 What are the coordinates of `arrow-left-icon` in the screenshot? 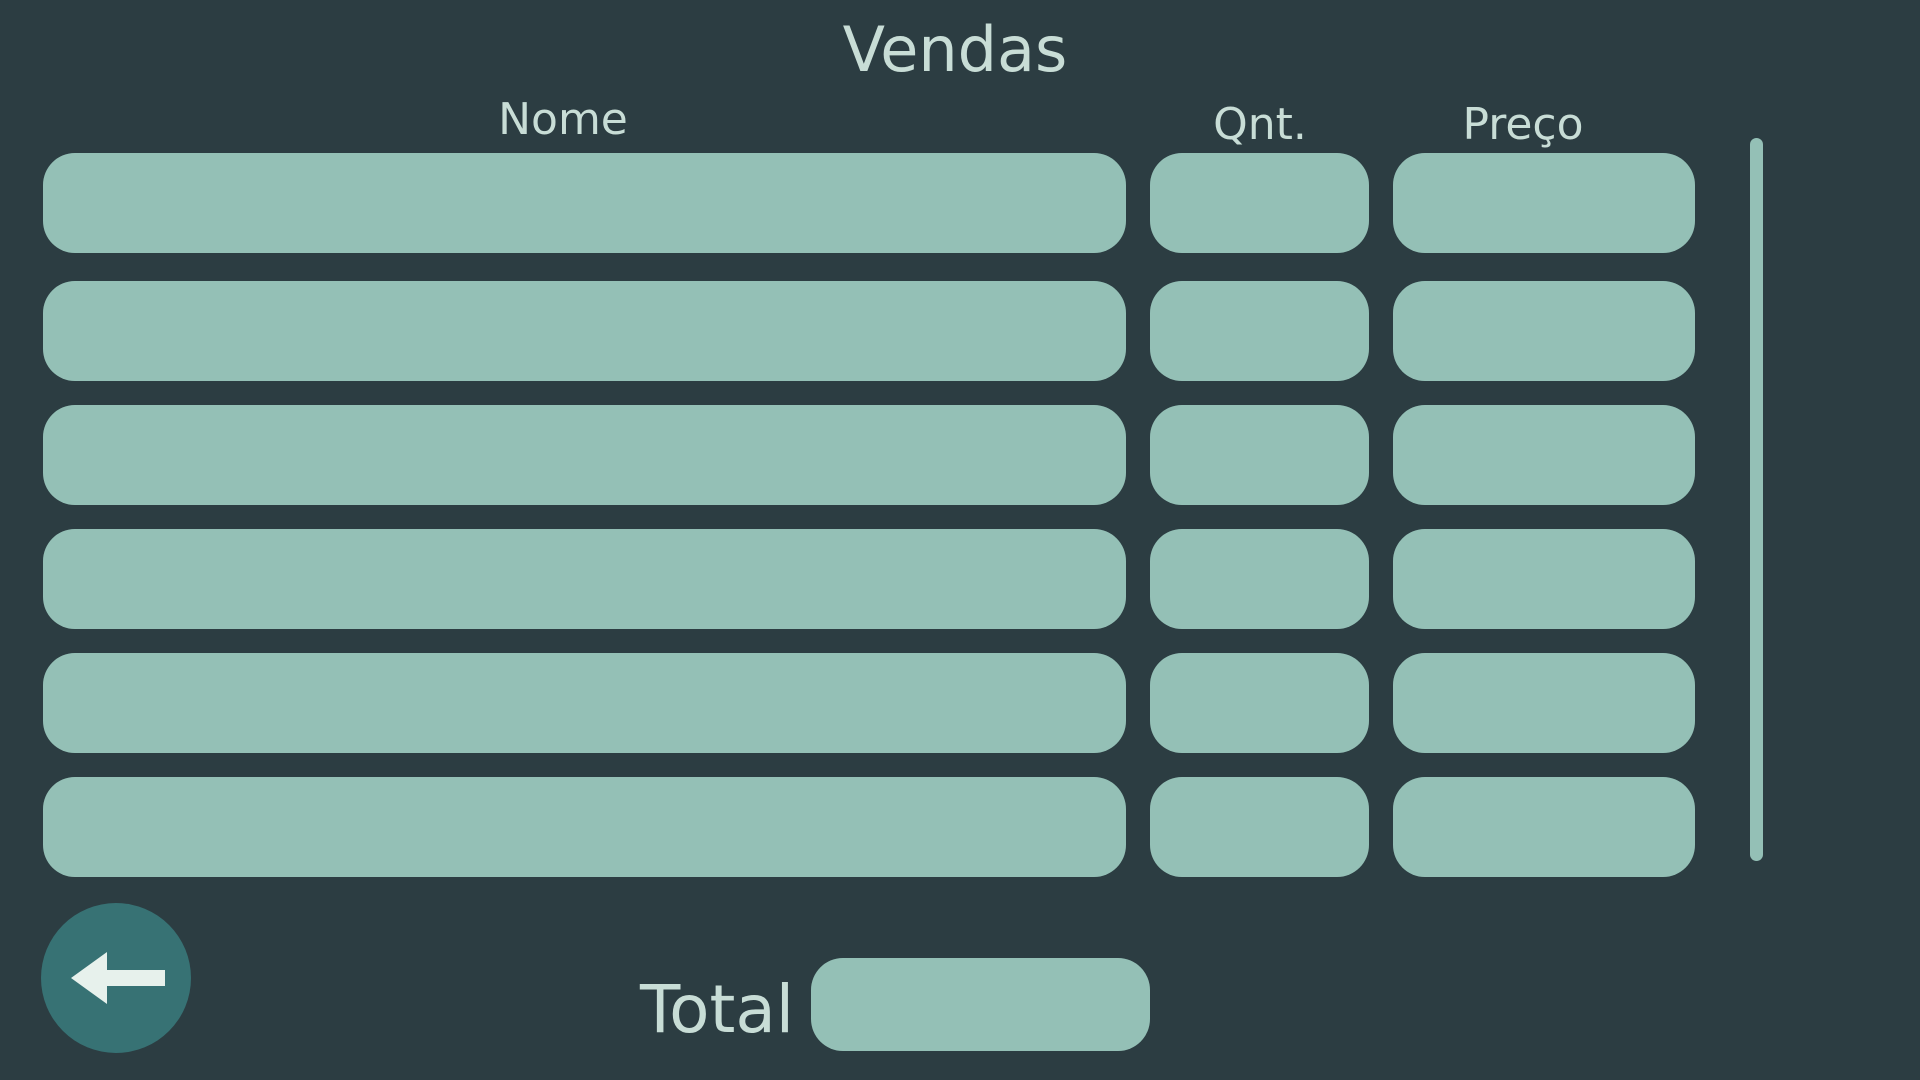 It's located at (118, 978).